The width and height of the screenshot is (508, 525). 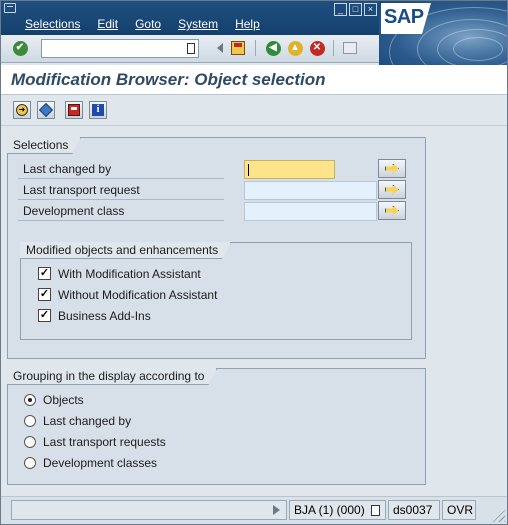 What do you see at coordinates (238, 48) in the screenshot?
I see `save-icon` at bounding box center [238, 48].